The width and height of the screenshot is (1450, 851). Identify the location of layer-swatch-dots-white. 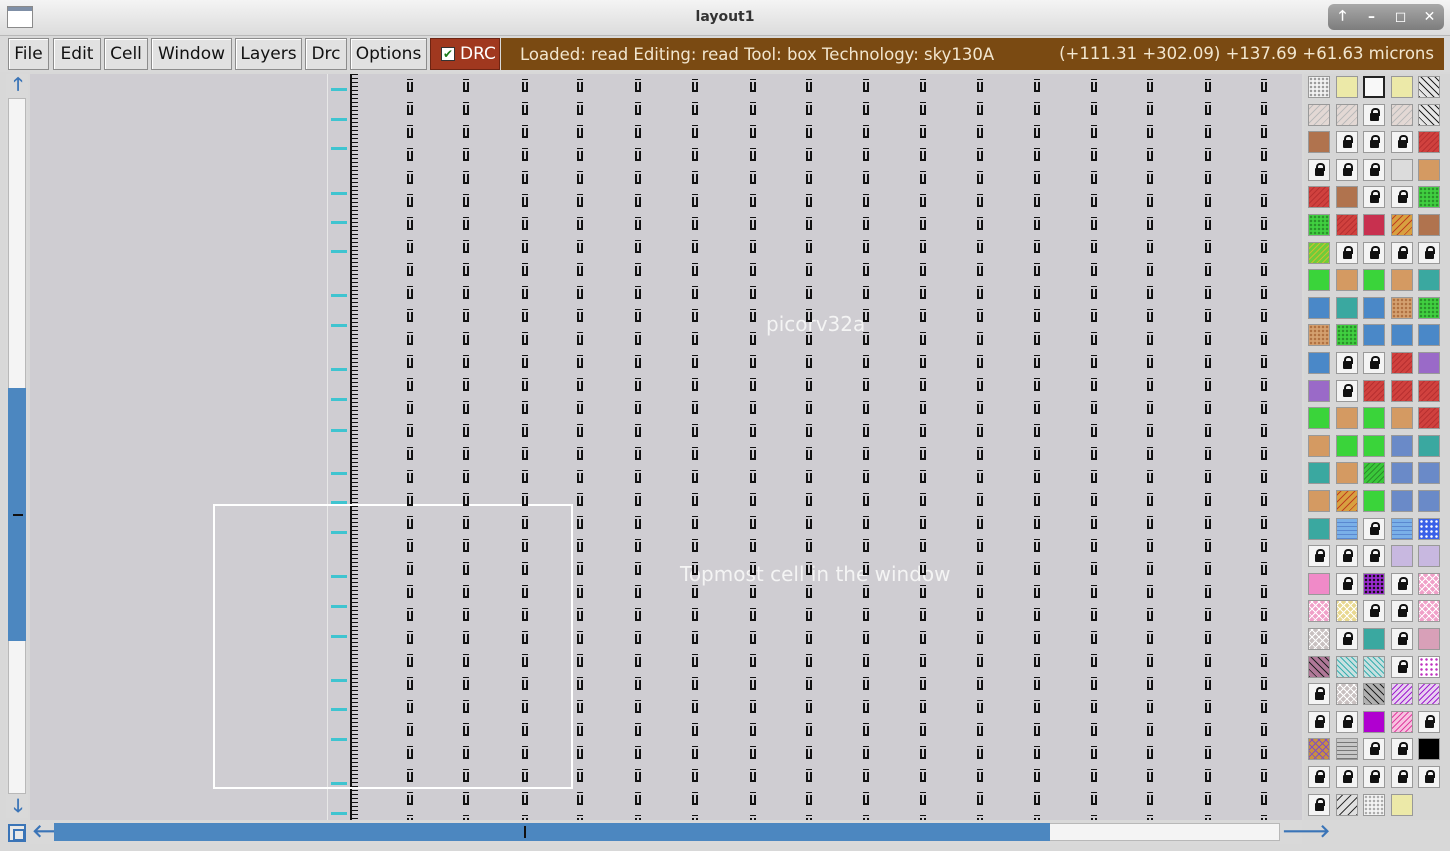
(1319, 87).